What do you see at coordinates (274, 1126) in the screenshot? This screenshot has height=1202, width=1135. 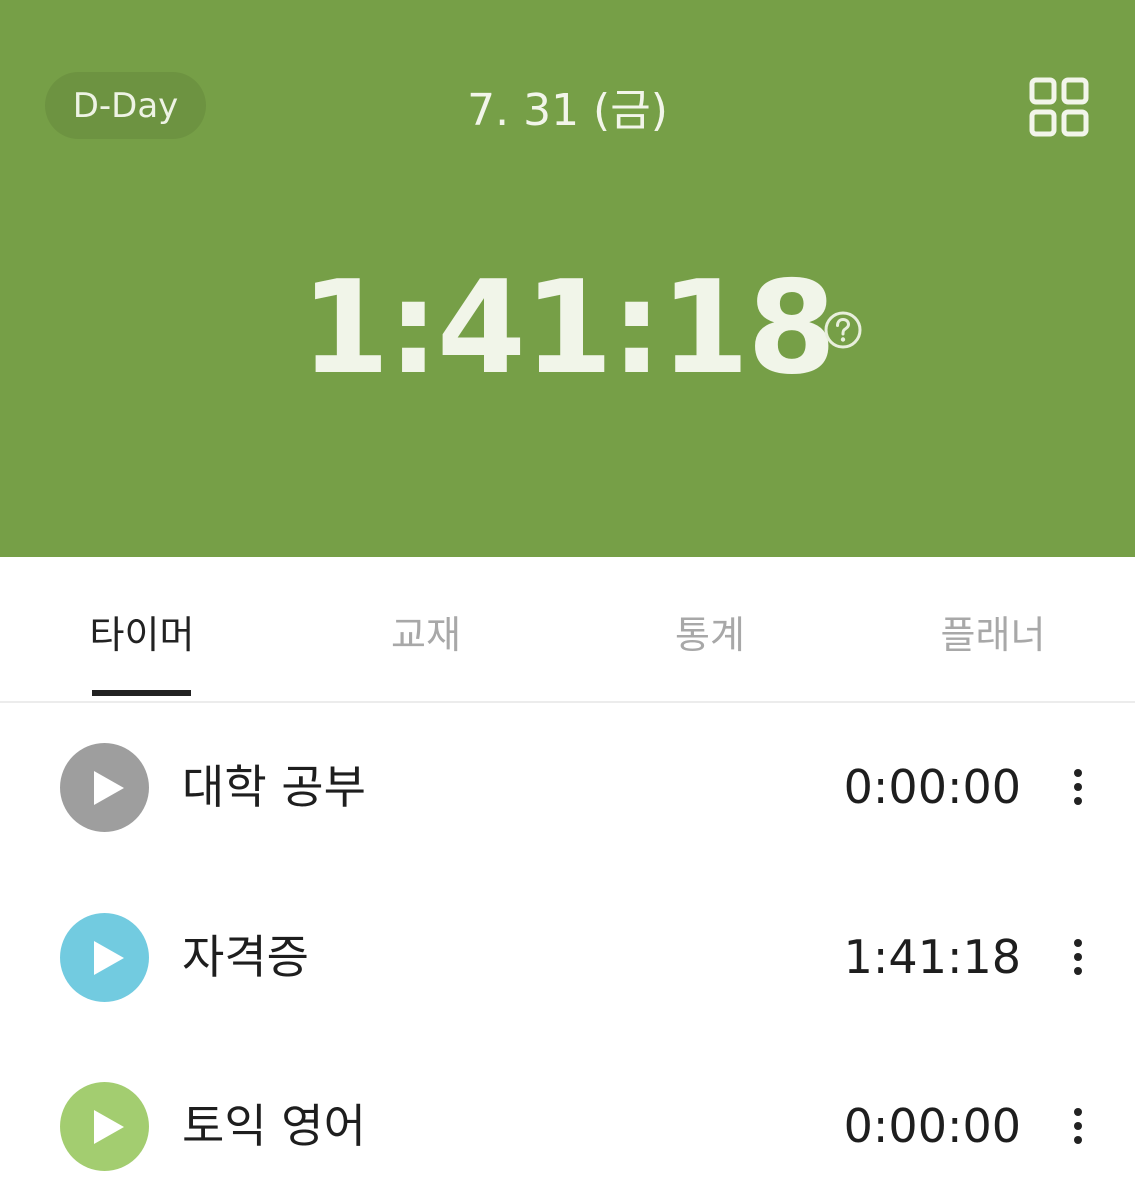 I see `subject-name: 토익 영어` at bounding box center [274, 1126].